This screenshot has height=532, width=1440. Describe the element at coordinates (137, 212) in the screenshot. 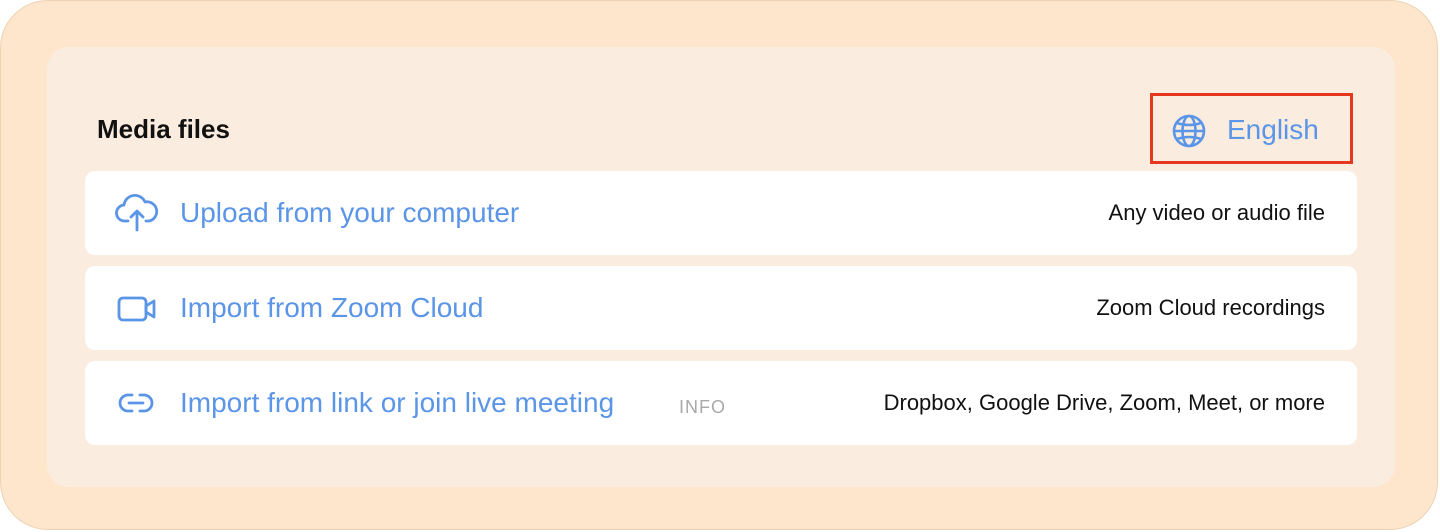

I see `cloud-upload-icon` at that location.